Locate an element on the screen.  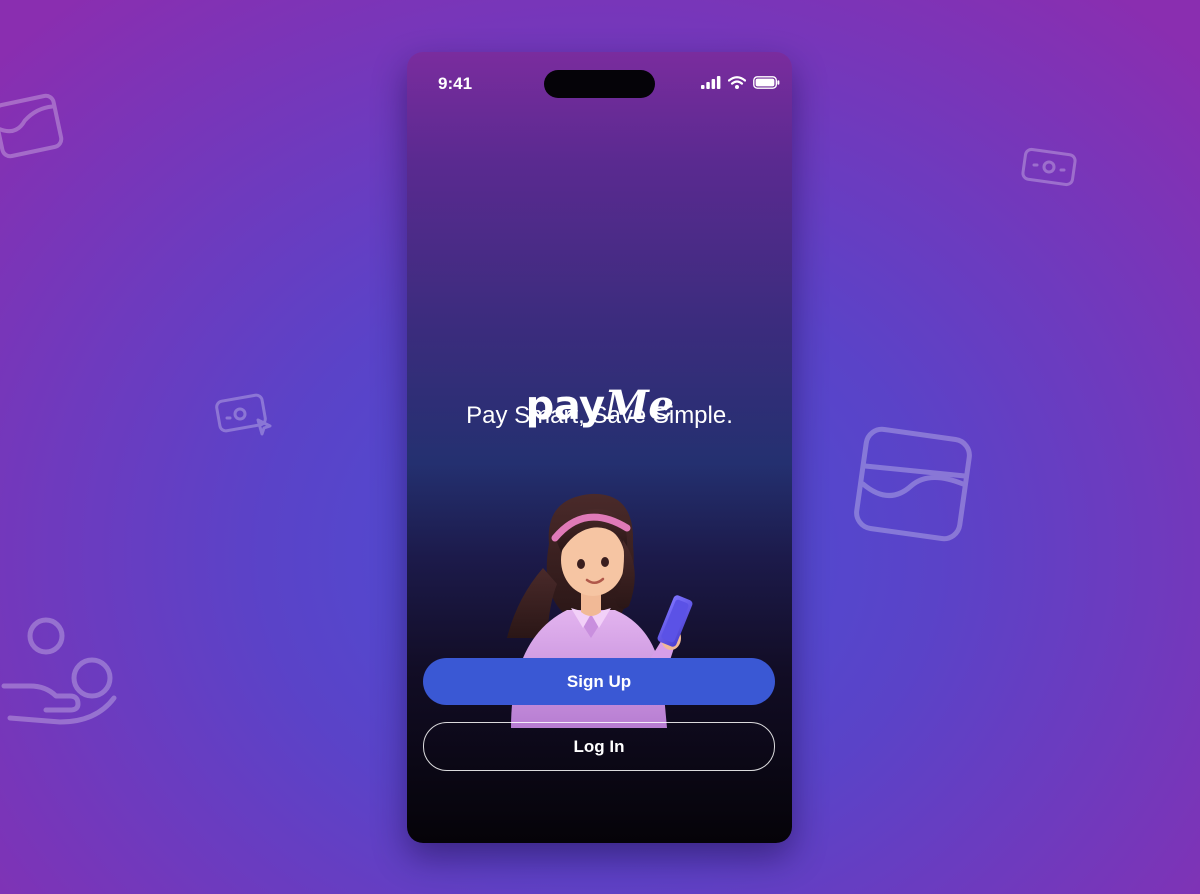
log-in-button: Log In is located at coordinates (599, 746).